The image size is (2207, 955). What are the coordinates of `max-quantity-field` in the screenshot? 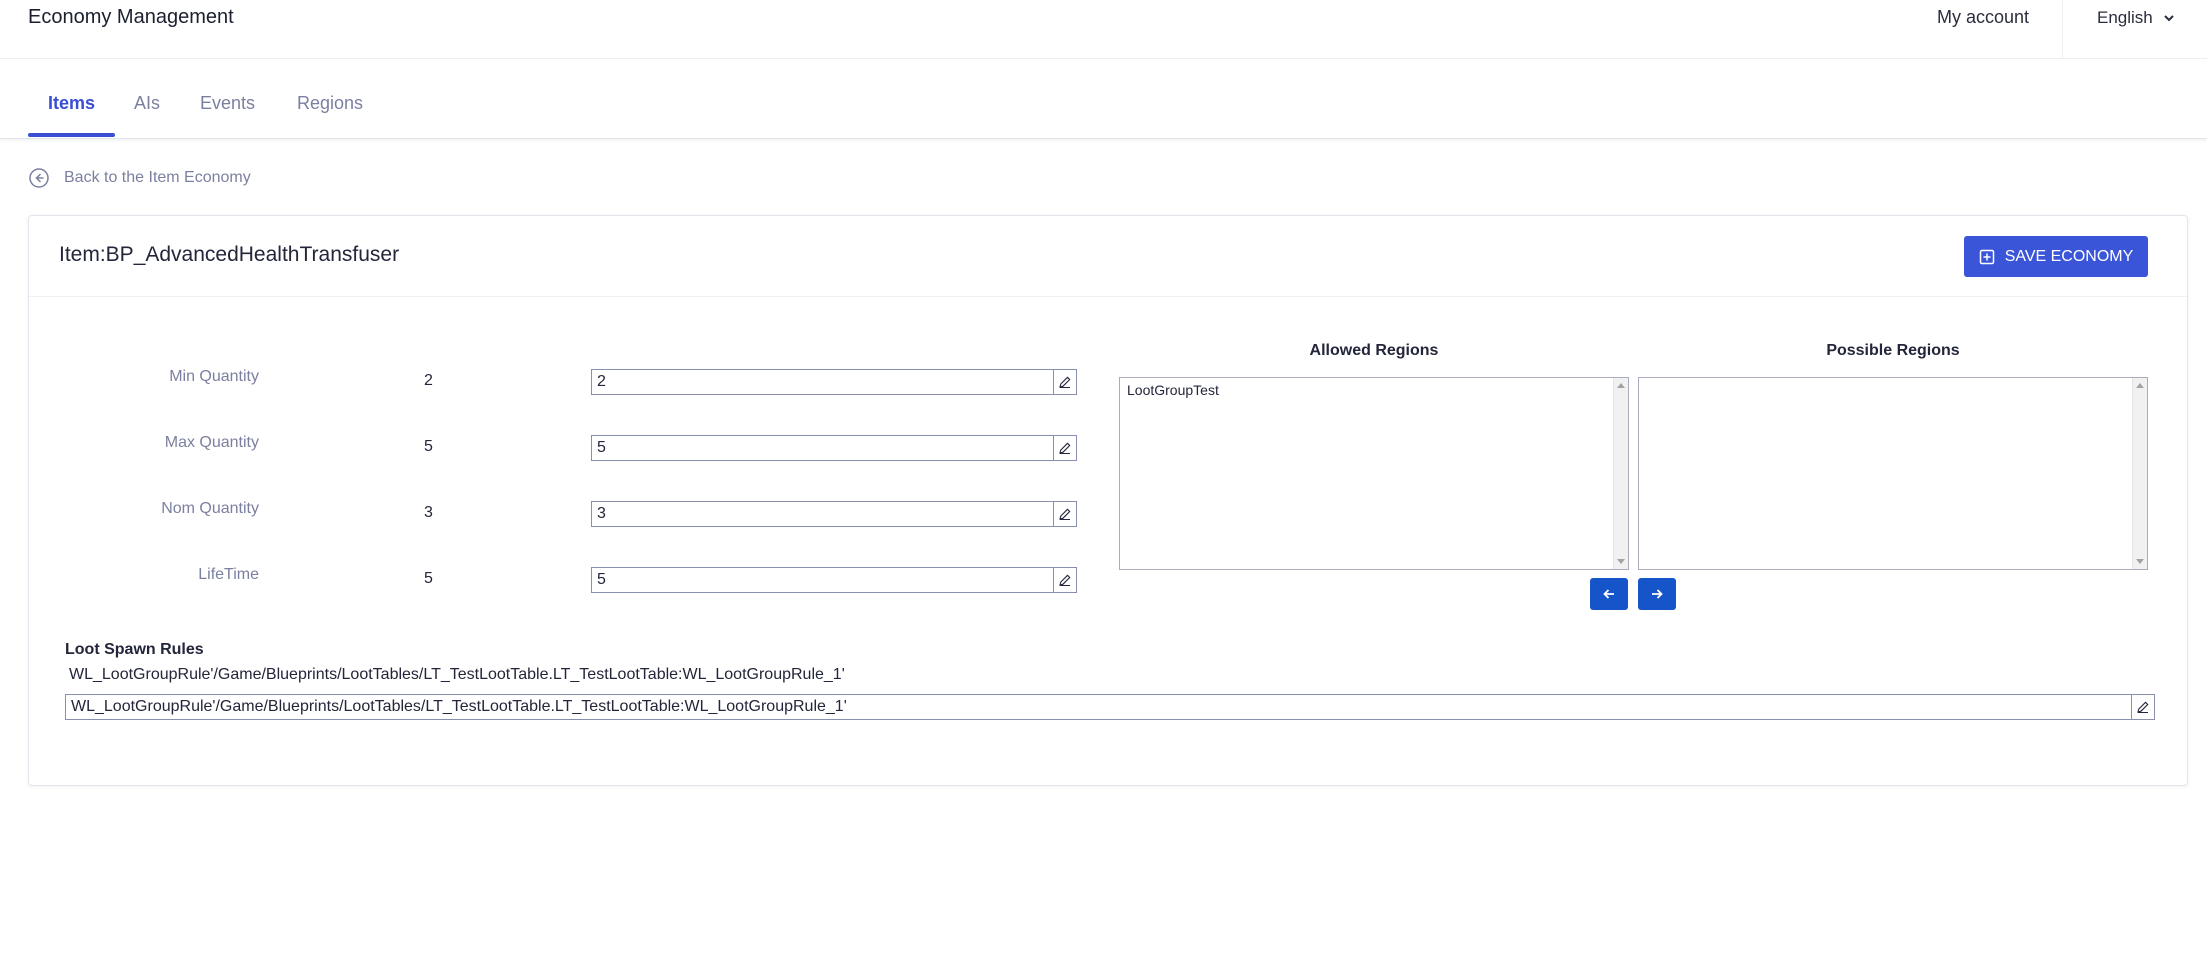 It's located at (834, 448).